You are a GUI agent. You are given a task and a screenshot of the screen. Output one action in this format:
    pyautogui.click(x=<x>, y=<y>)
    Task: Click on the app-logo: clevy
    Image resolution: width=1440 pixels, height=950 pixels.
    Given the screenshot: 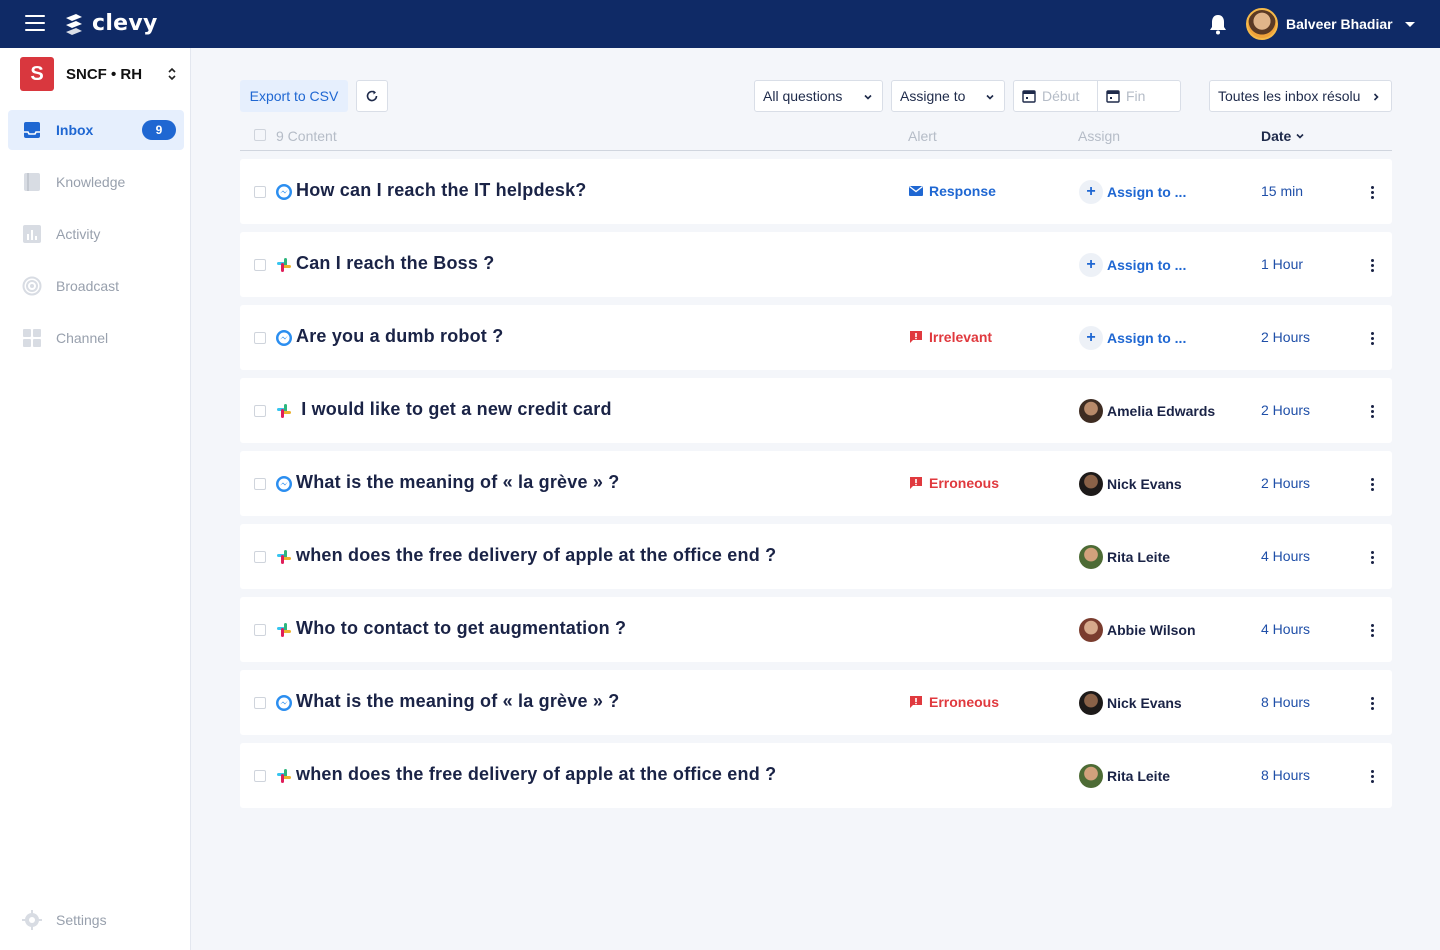 What is the action you would take?
    pyautogui.click(x=110, y=23)
    